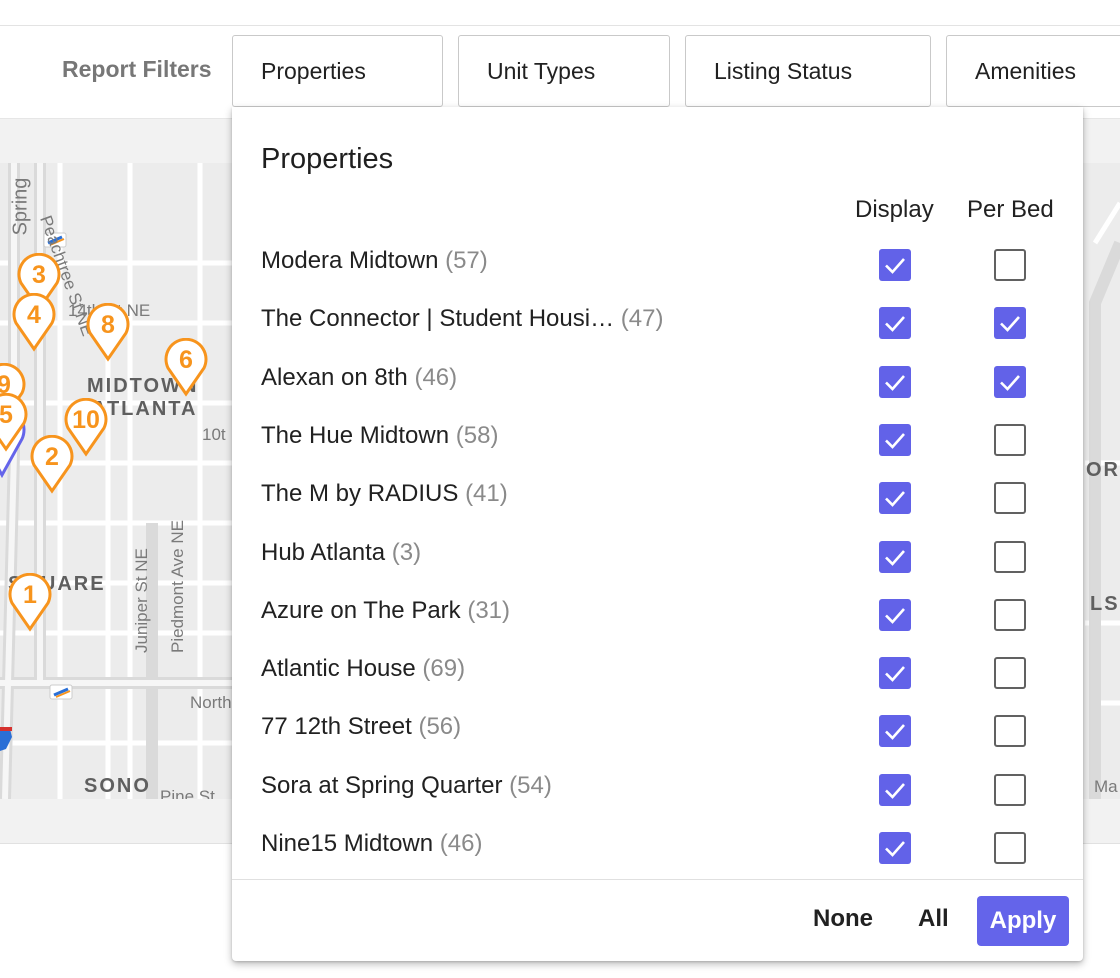  Describe the element at coordinates (117, 786) in the screenshot. I see `map-label-district: SONO` at that location.